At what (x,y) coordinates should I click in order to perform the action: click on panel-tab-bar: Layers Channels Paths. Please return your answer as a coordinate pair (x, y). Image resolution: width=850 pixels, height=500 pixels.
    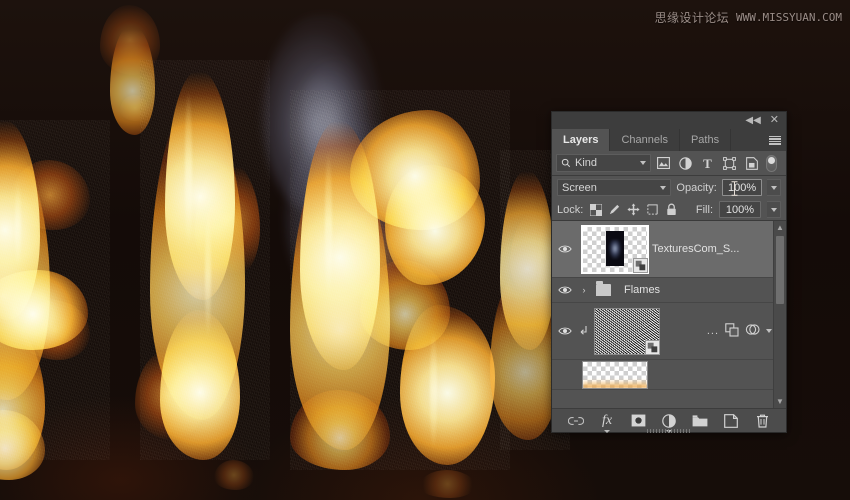
    Looking at the image, I should click on (669, 140).